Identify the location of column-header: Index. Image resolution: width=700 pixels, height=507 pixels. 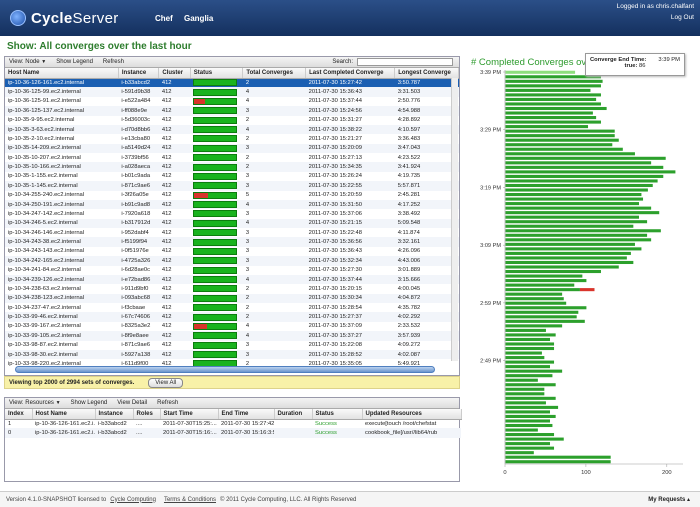
(19, 414).